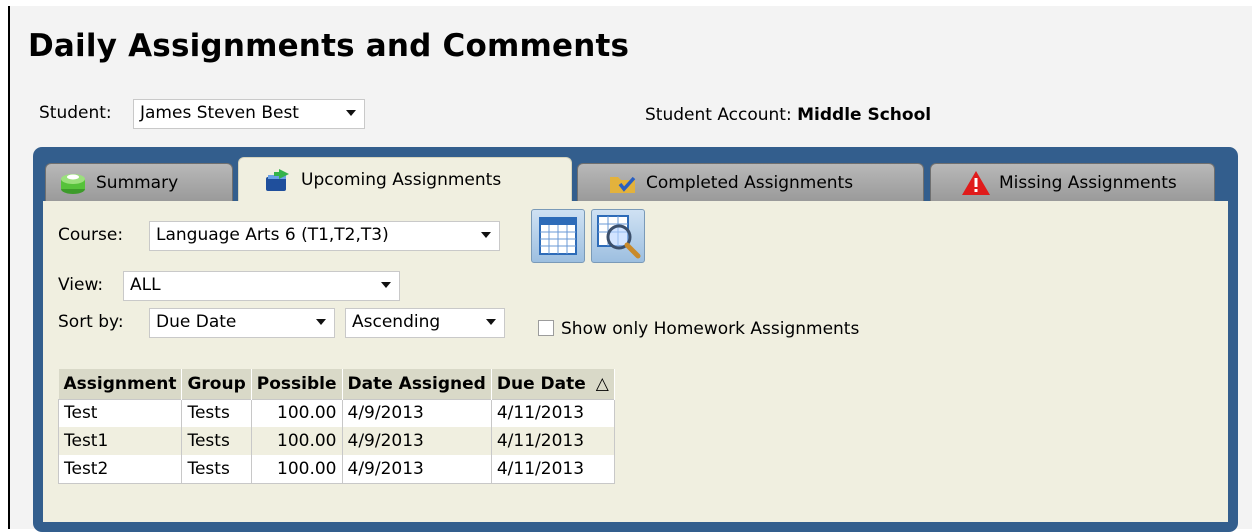 This screenshot has height=532, width=1255. Describe the element at coordinates (91, 322) in the screenshot. I see `sort-label: Sort by:` at that location.